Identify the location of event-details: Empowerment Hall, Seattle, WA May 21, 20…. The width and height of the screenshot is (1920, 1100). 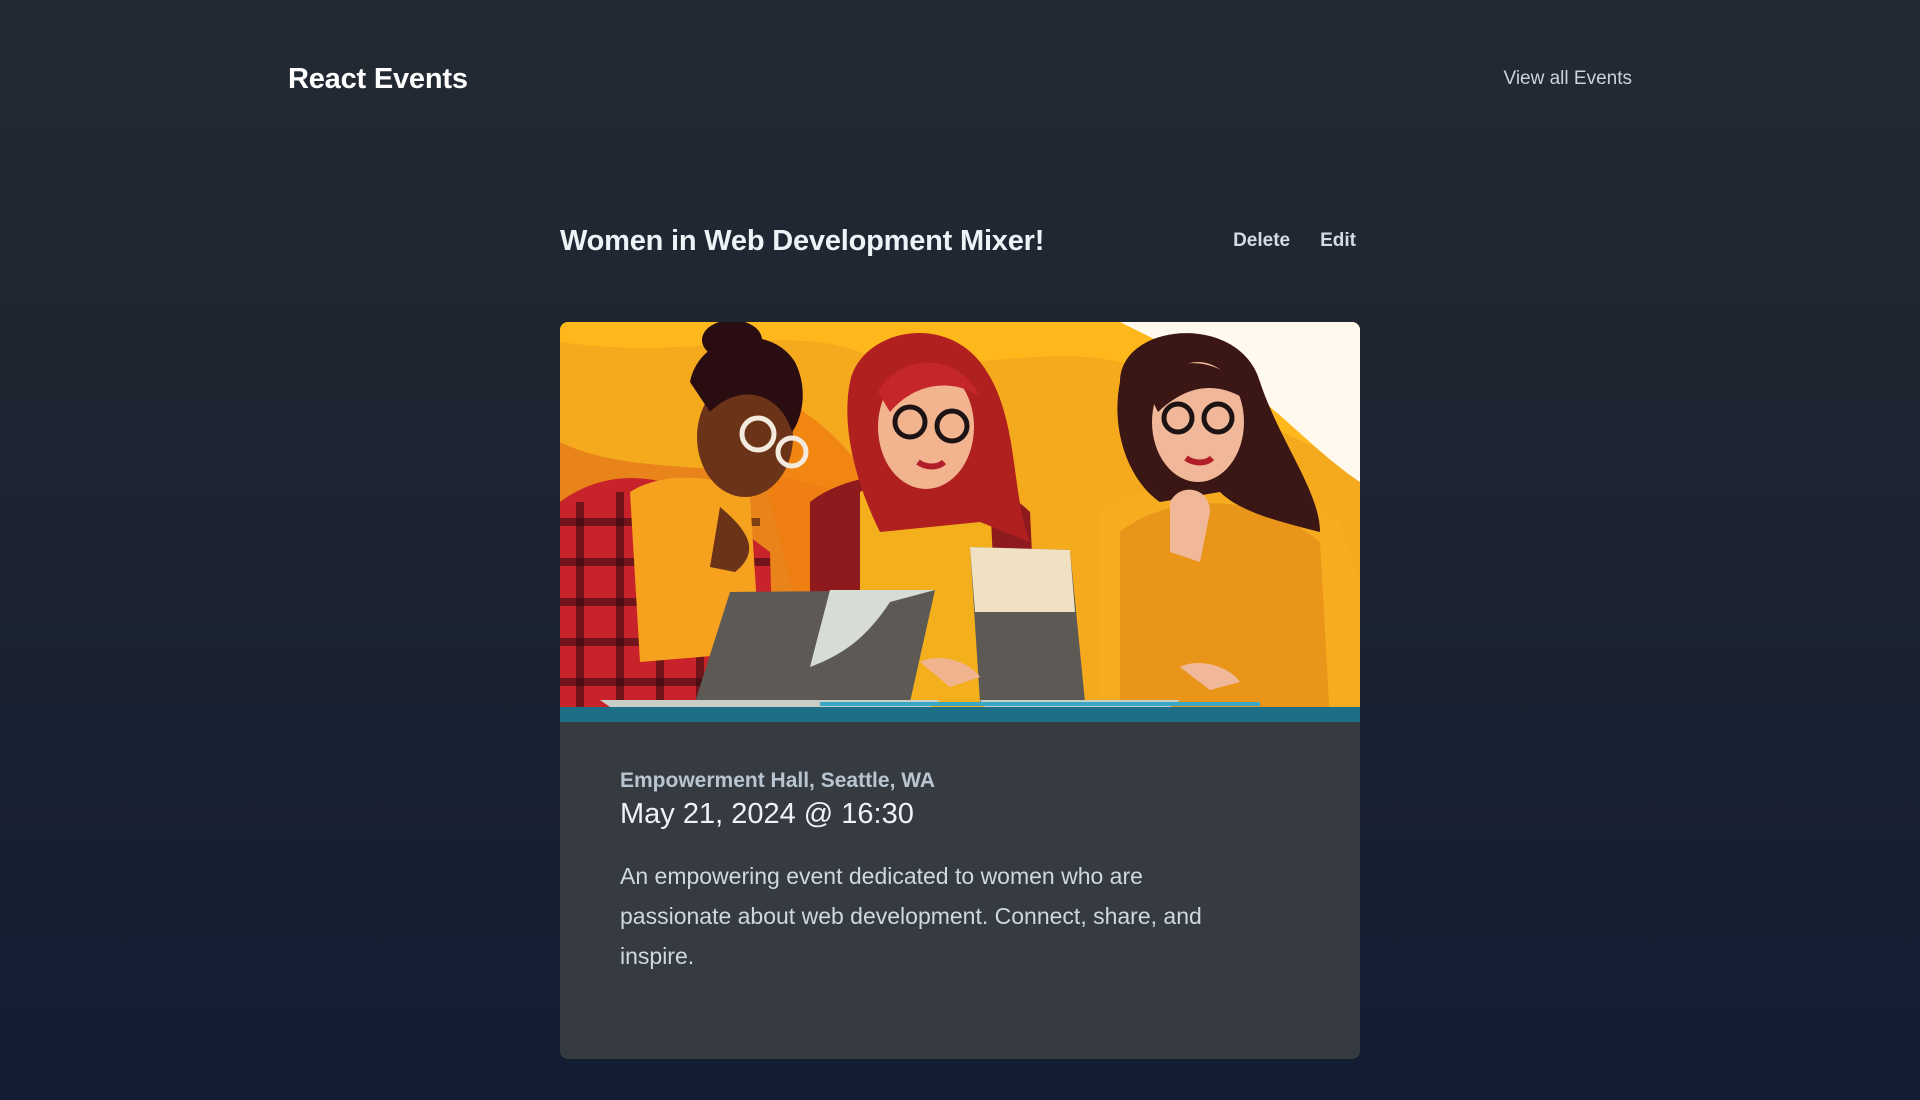
(960, 849).